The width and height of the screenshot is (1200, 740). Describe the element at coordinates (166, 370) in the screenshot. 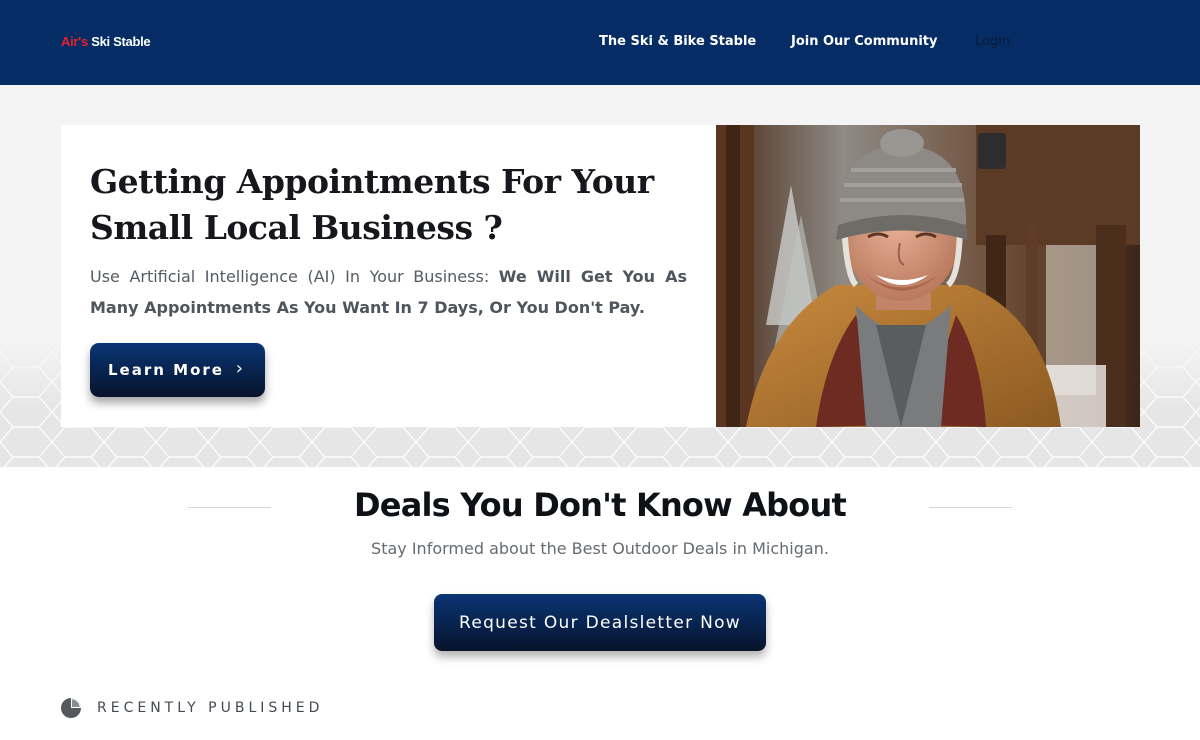

I see `learn-more-label: Learn More` at that location.